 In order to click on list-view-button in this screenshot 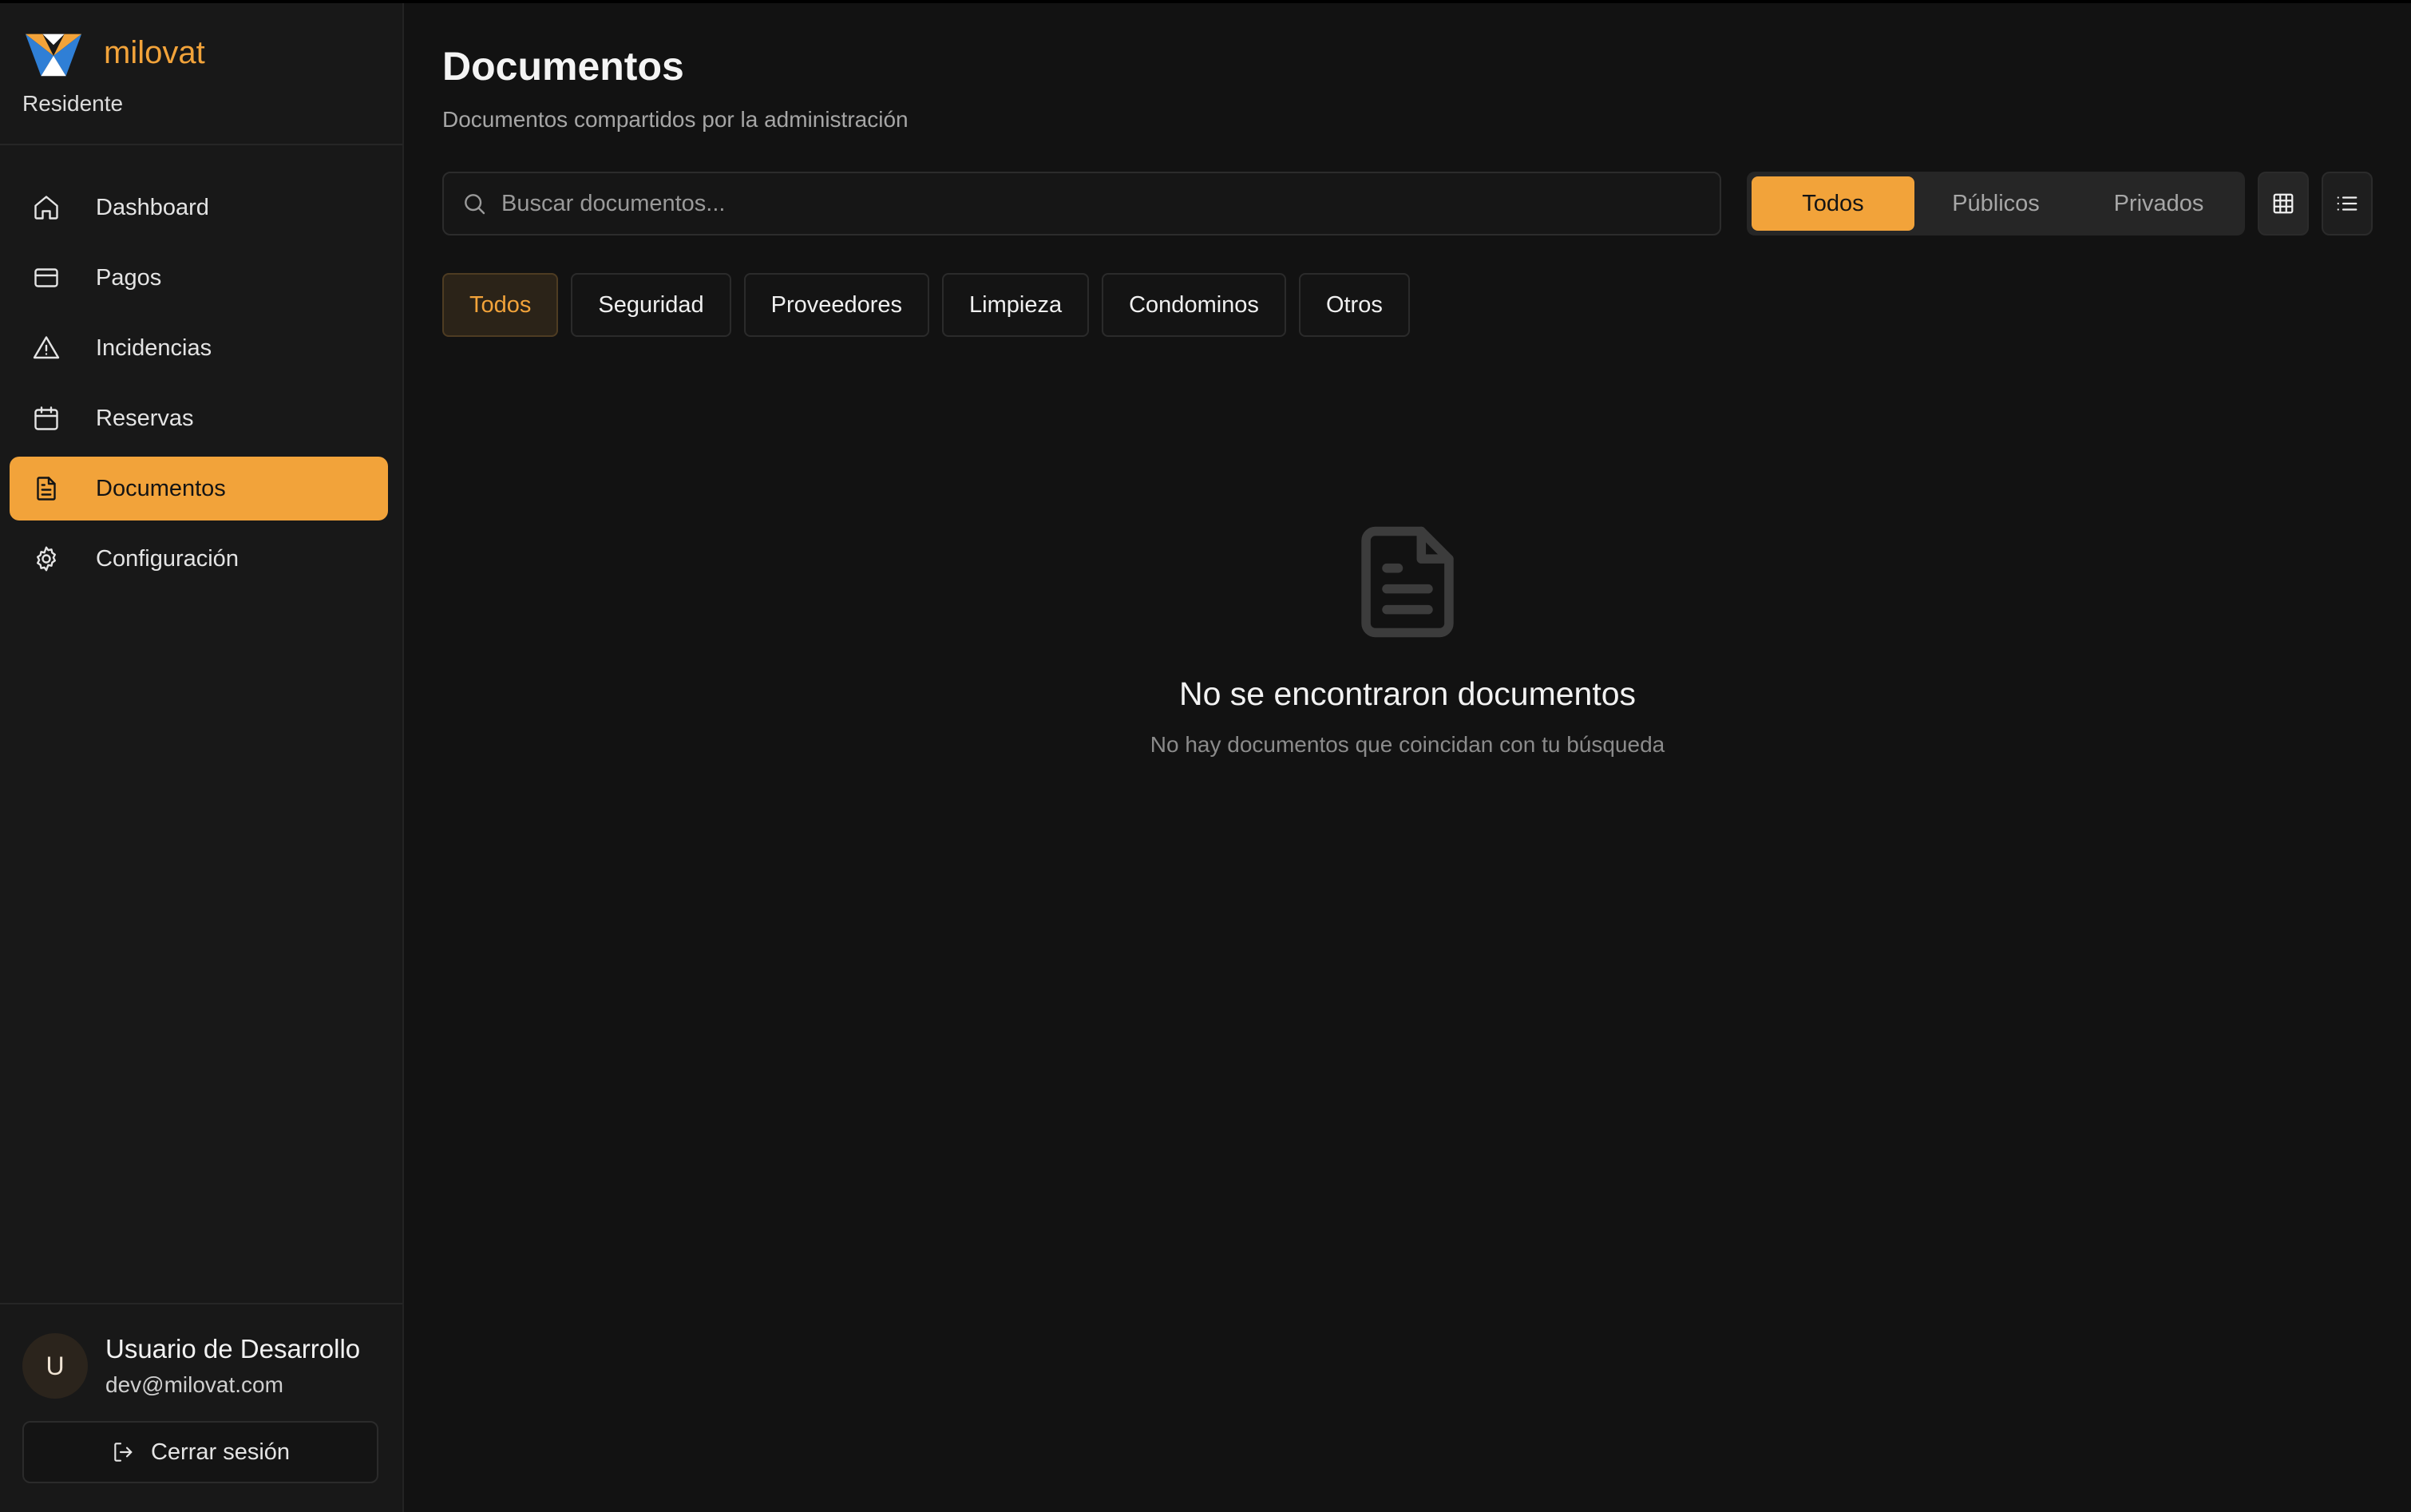, I will do `click(2347, 204)`.